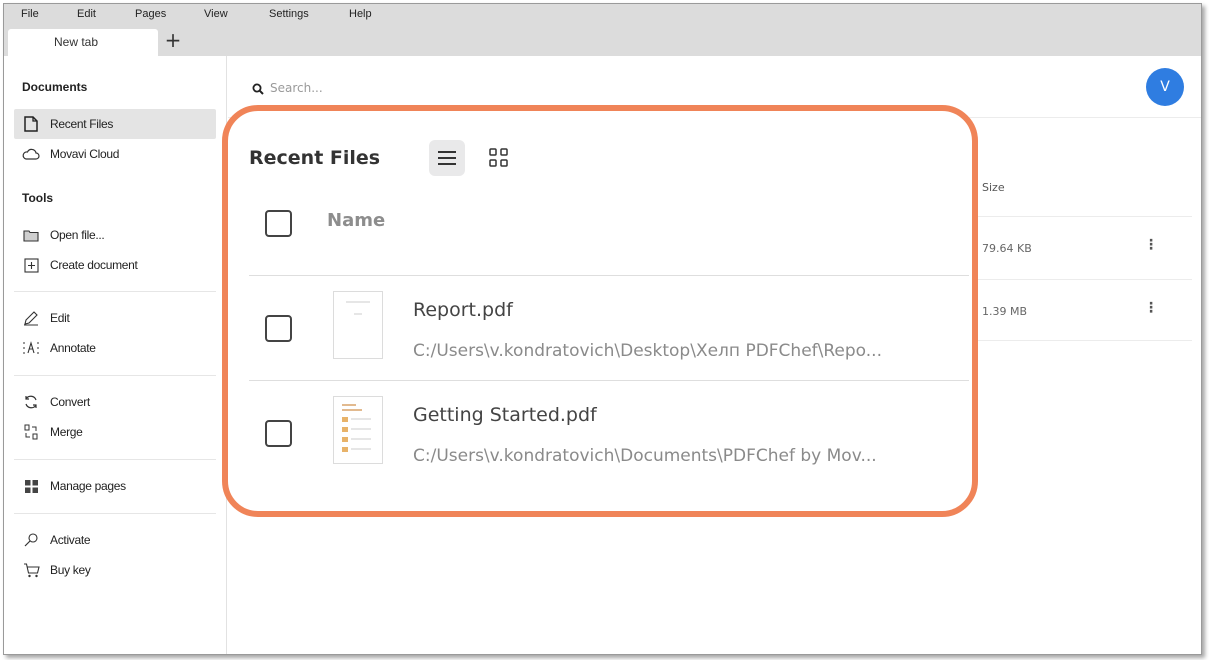 The height and width of the screenshot is (660, 1209). Describe the element at coordinates (31, 154) in the screenshot. I see `cloud-icon` at that location.